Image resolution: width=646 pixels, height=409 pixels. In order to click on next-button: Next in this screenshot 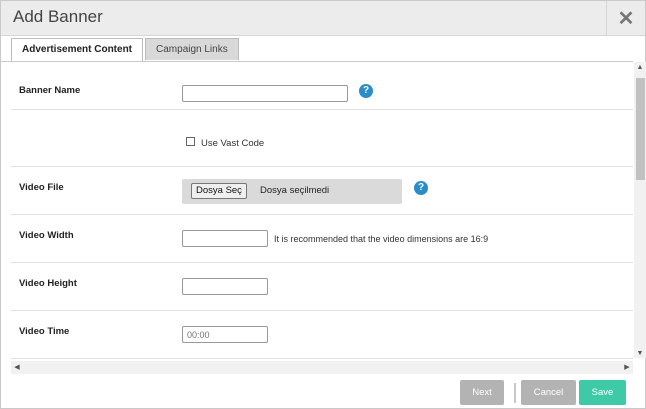, I will do `click(482, 392)`.